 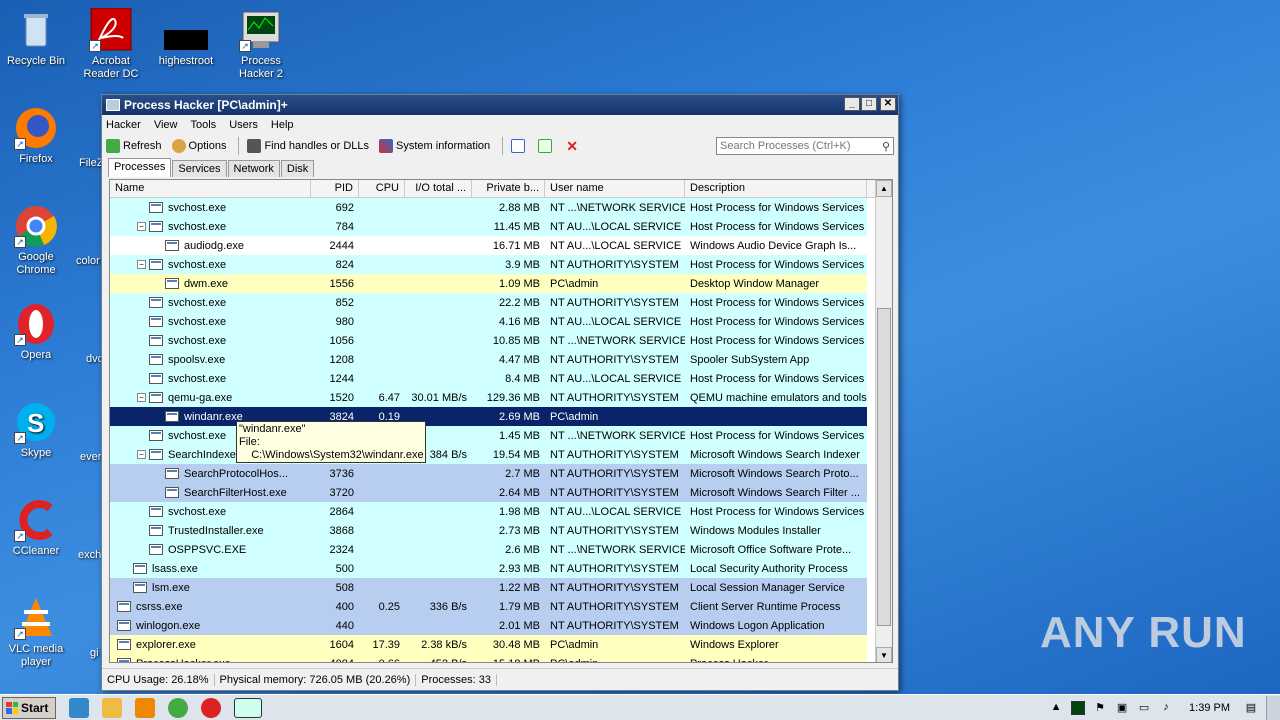 I want to click on process-name: TrustedInstaller.exe, so click(x=216, y=530).